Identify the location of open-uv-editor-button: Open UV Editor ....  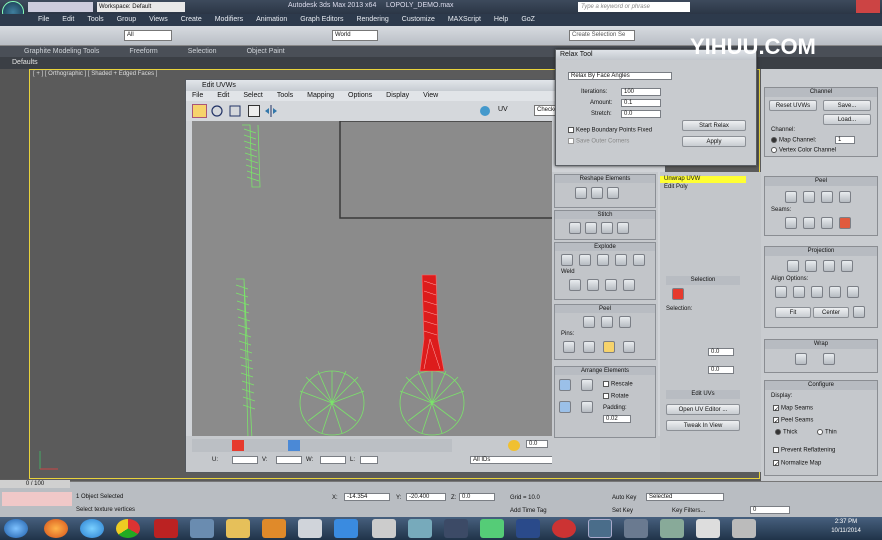
(703, 409).